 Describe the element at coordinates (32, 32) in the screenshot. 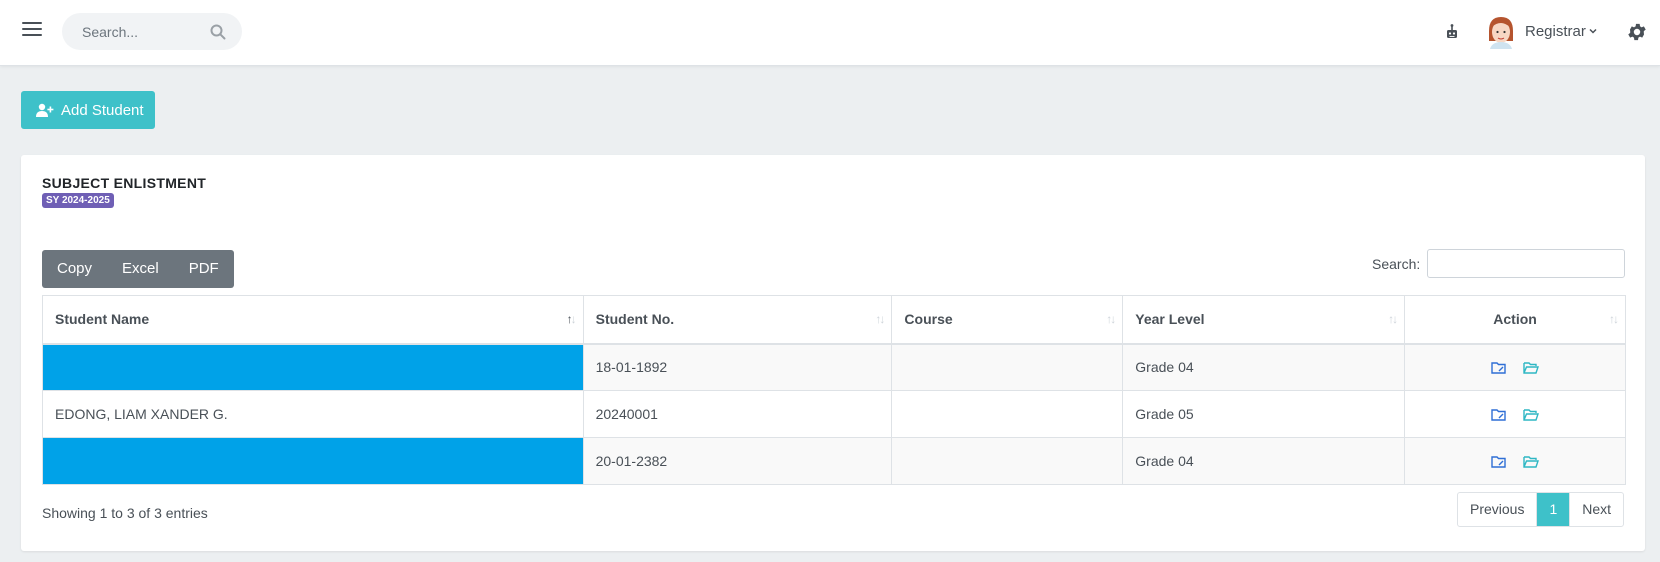

I see `hamburger-menu-icon` at that location.